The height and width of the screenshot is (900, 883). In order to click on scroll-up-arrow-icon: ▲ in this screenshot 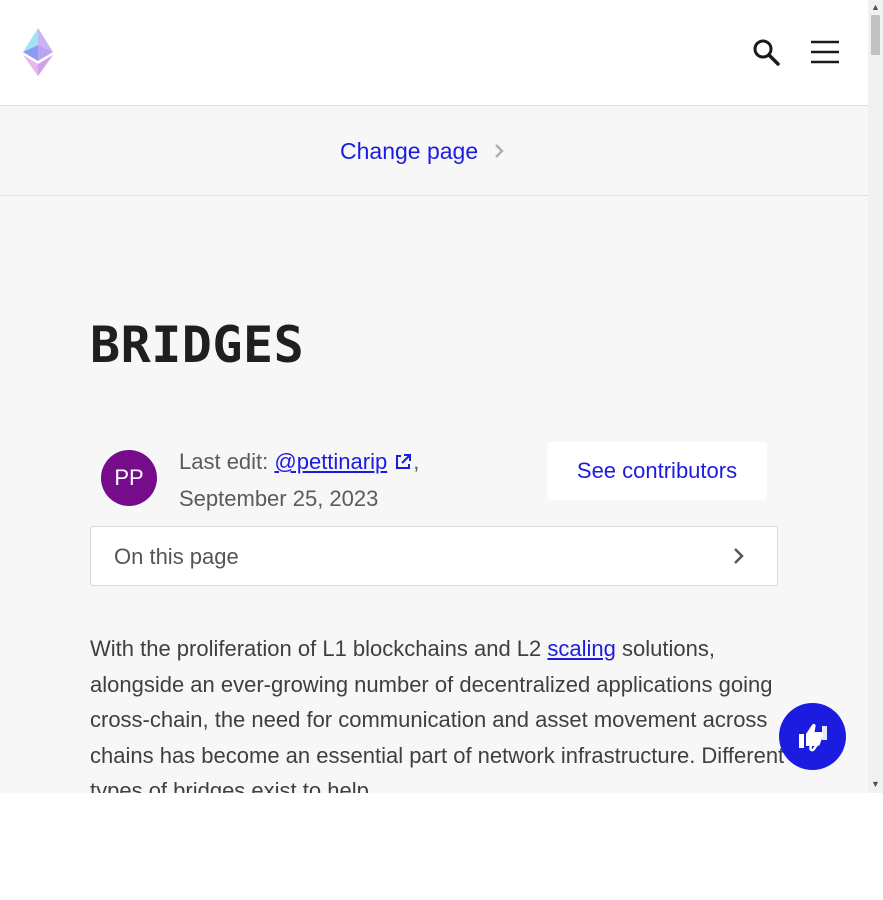, I will do `click(875, 7)`.